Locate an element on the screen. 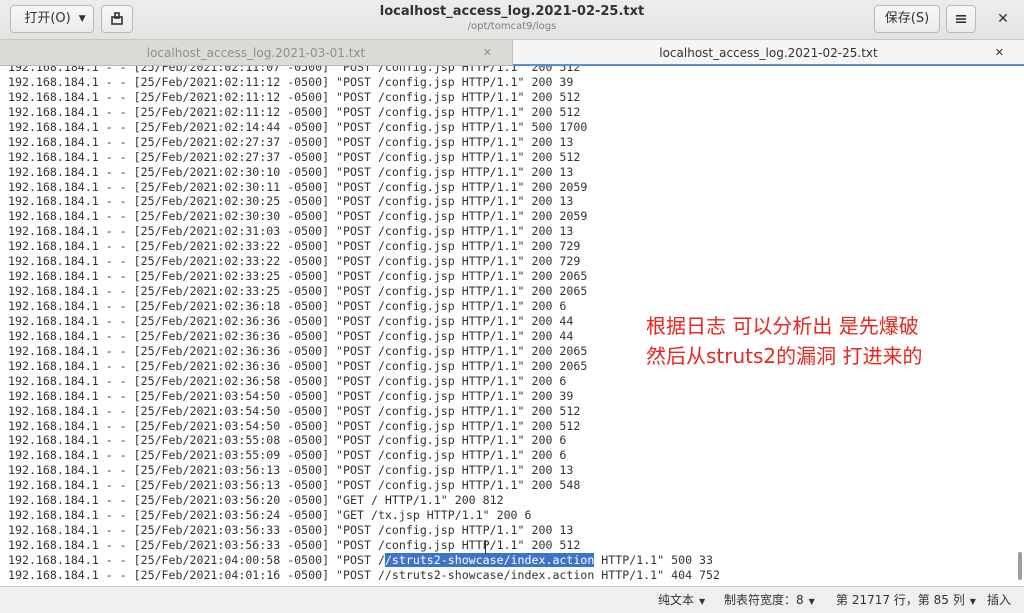 Image resolution: width=1024 pixels, height=613 pixels. log-line-suffix: HTTP/1.1" 500 33 is located at coordinates (653, 559).